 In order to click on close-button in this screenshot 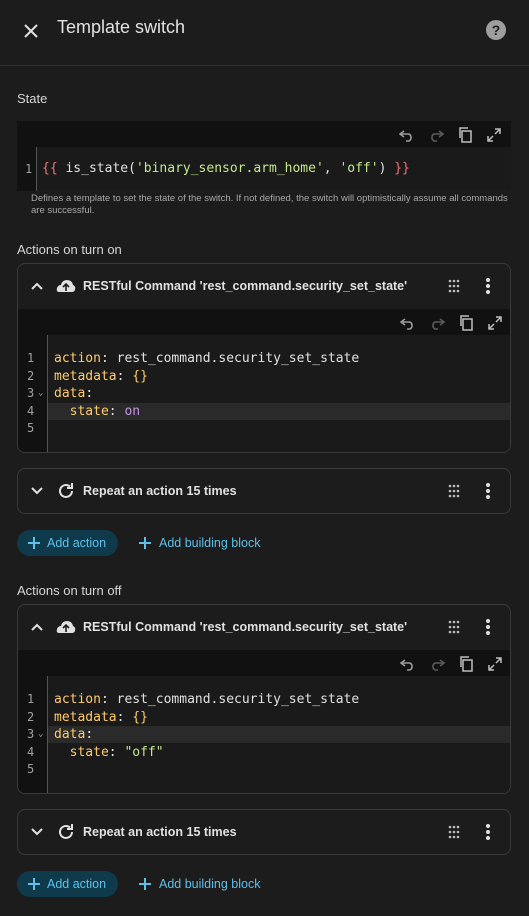, I will do `click(31, 31)`.